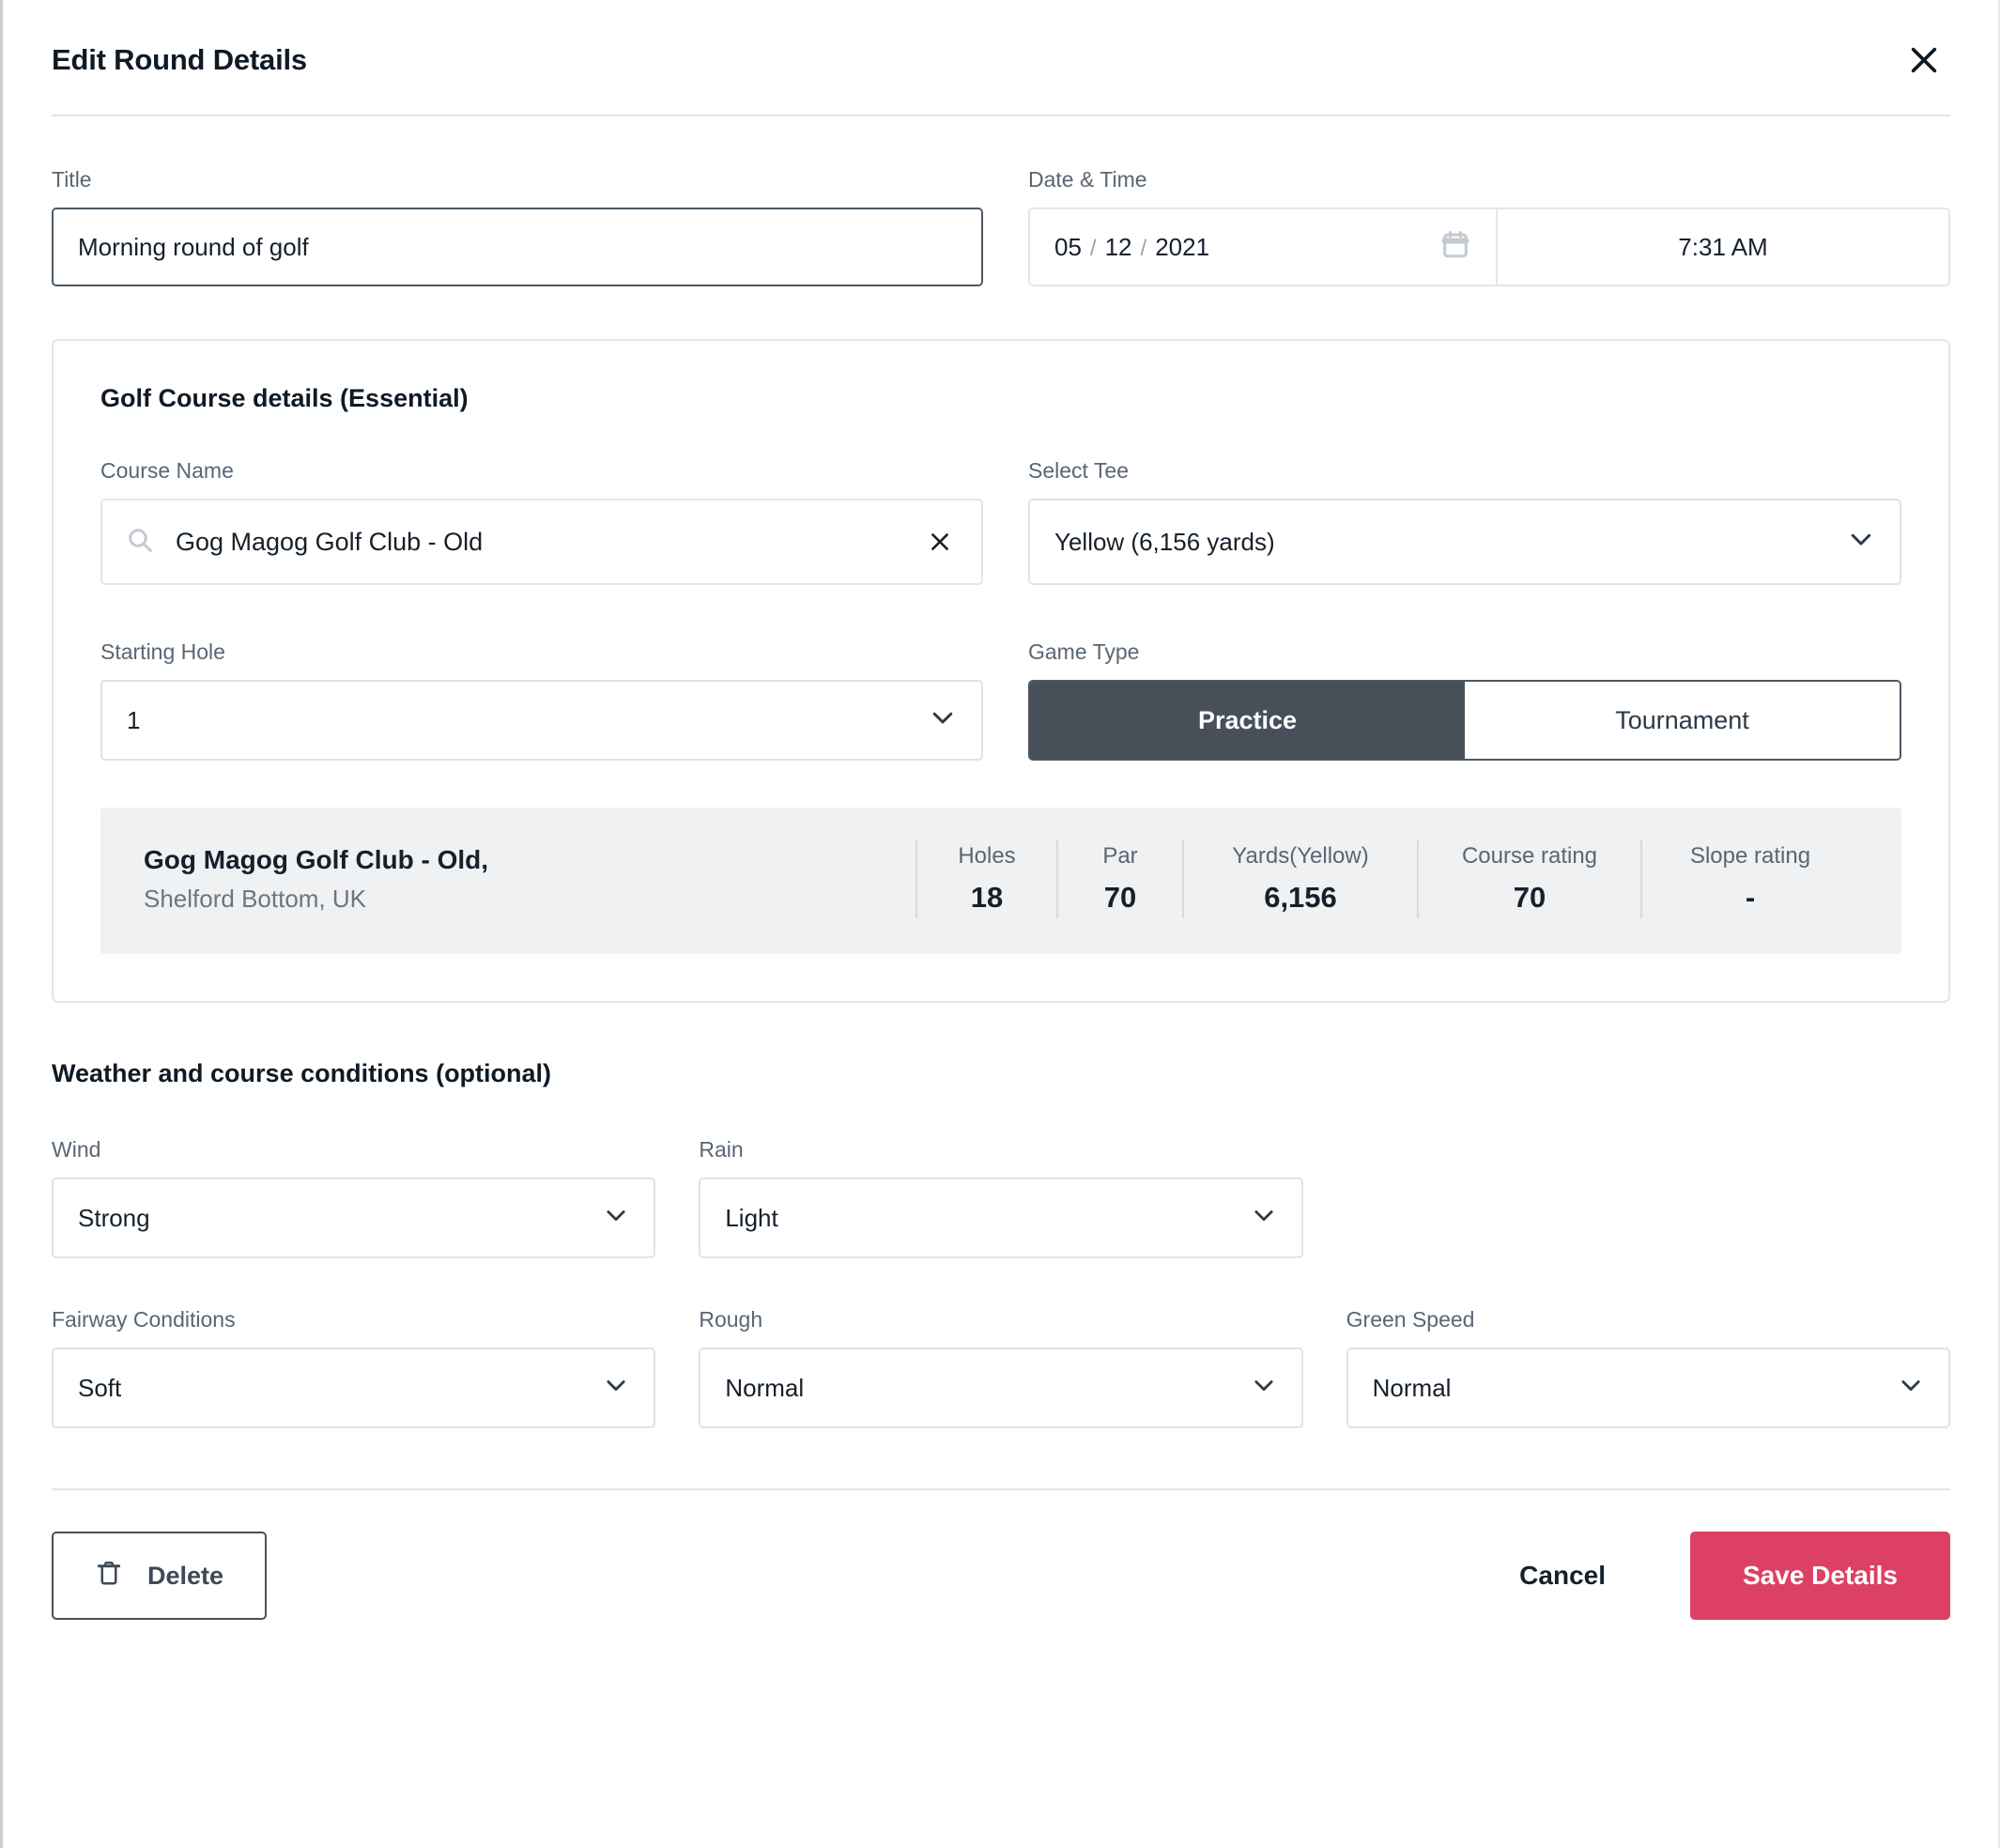  I want to click on green-speed-dropdown: Normal, so click(1648, 1388).